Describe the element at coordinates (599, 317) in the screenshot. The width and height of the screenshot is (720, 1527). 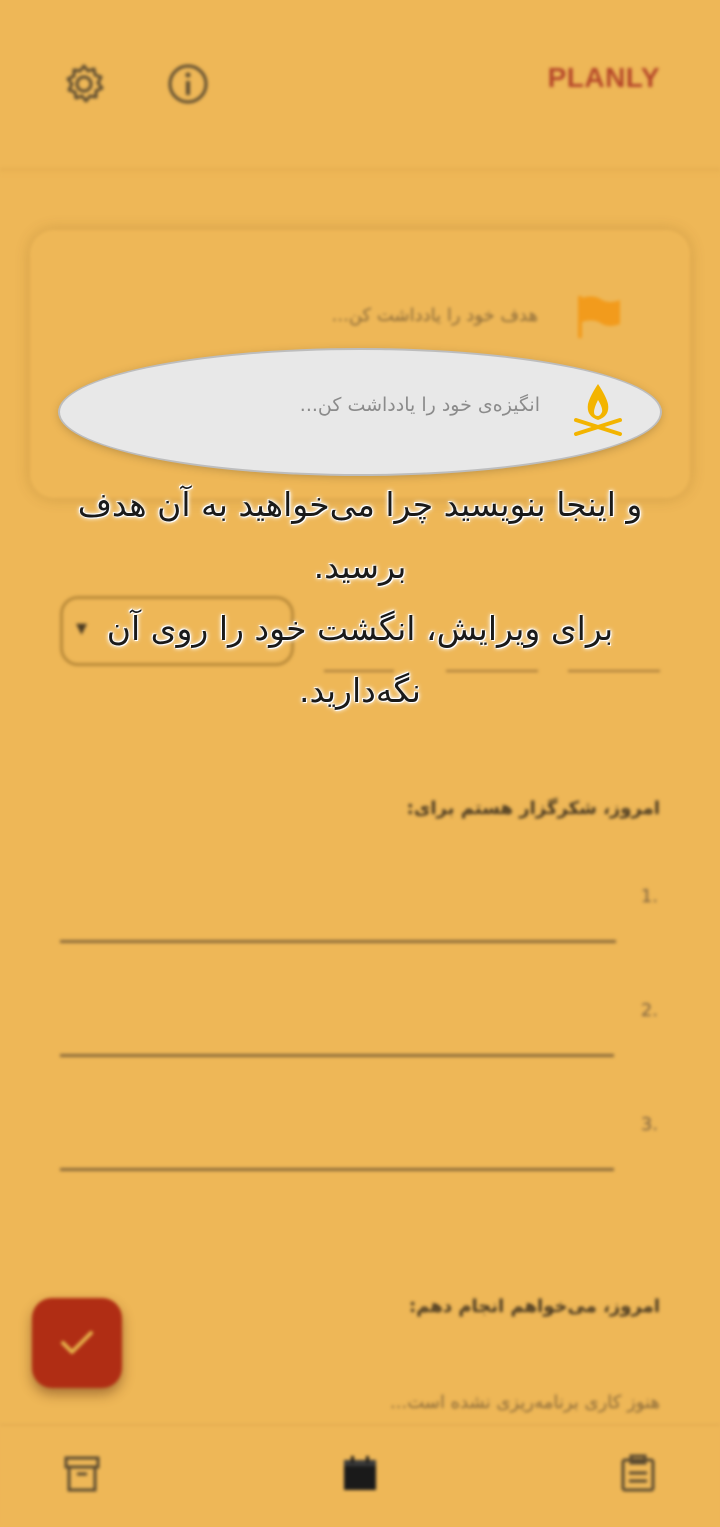
I see `flag-icon` at that location.